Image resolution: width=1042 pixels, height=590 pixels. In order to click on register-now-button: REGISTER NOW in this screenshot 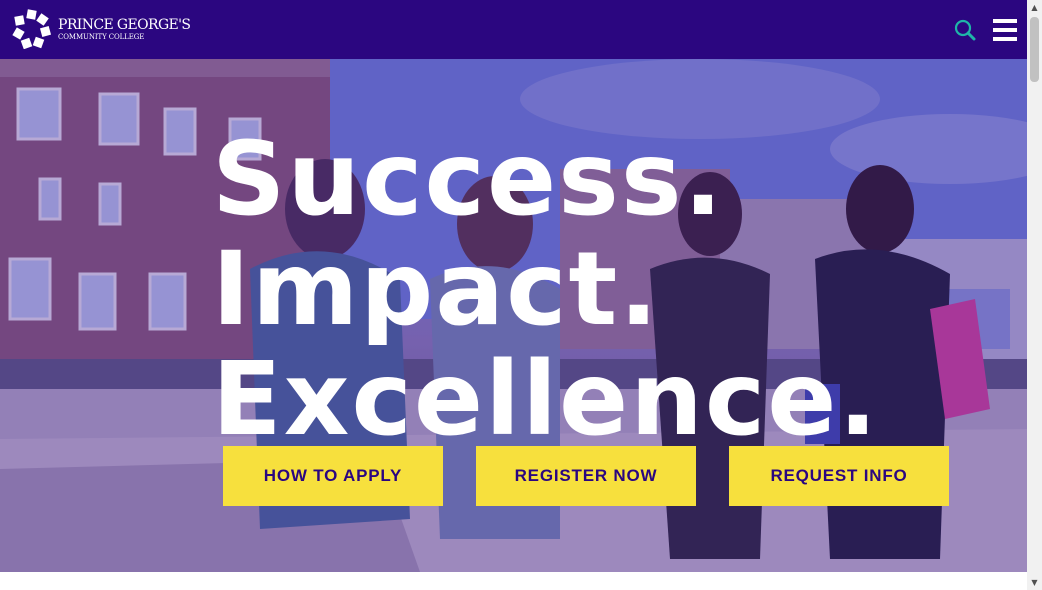, I will do `click(586, 476)`.